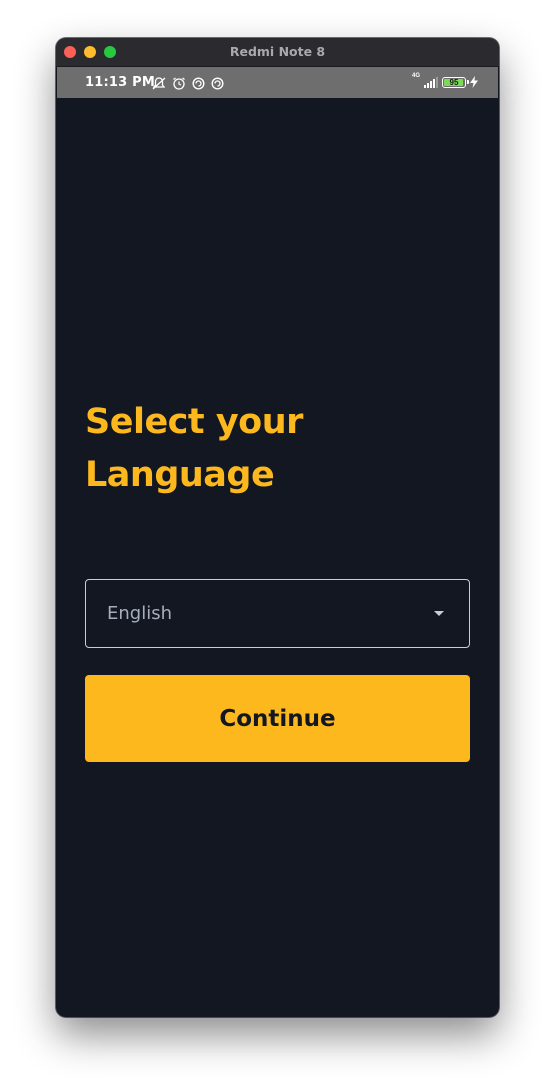 The image size is (555, 1091). I want to click on signal-icon, so click(431, 82).